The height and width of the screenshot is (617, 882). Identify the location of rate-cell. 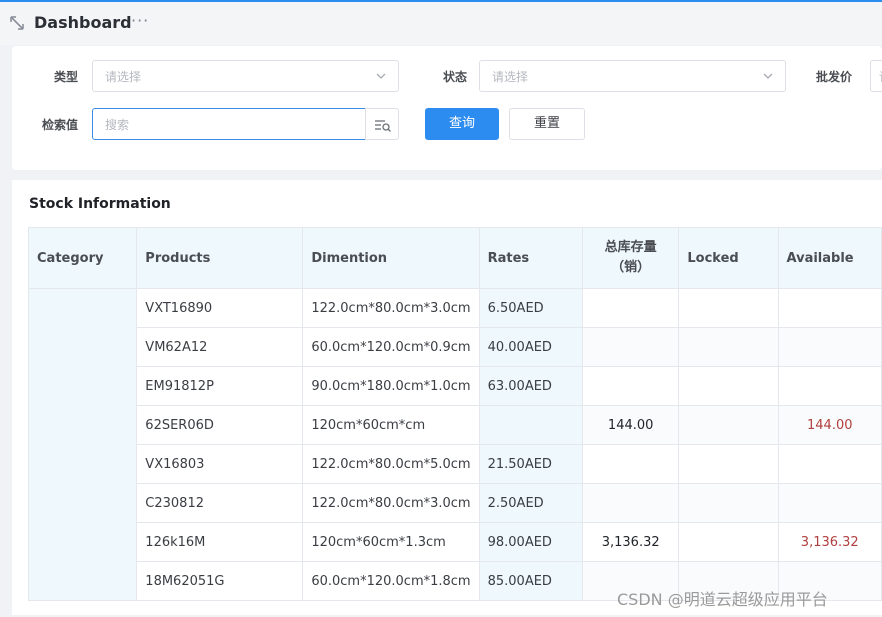
(530, 425).